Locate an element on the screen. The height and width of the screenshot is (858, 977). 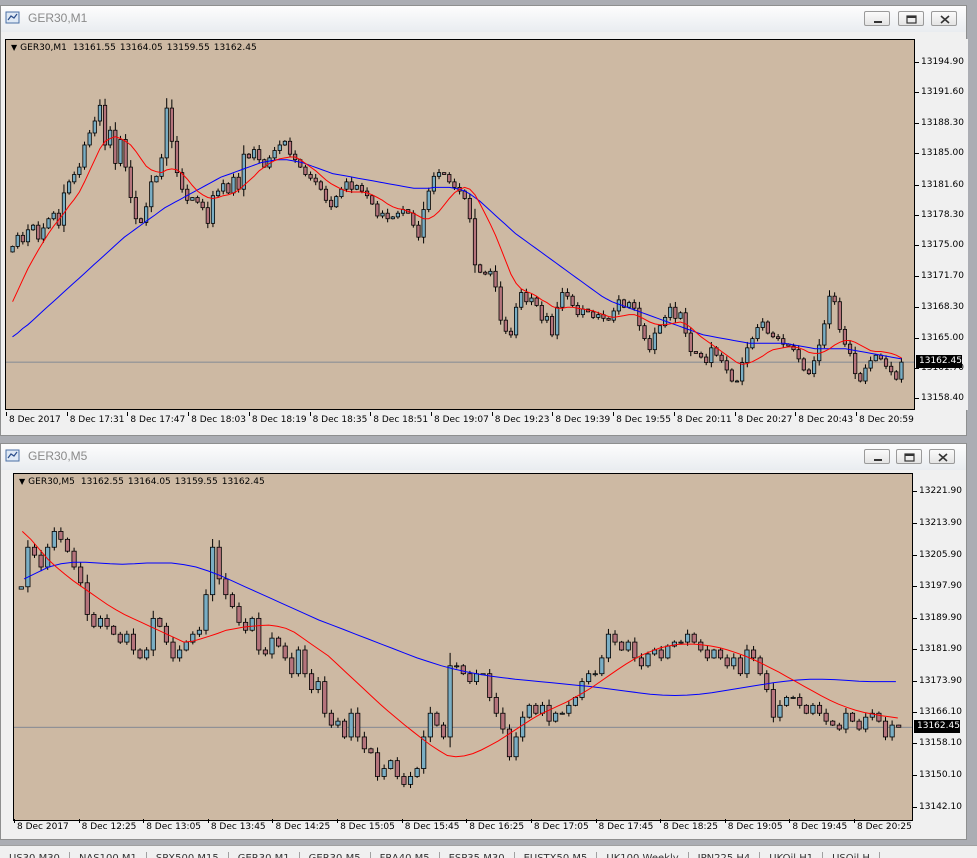
price-tick-label: 13181.60 is located at coordinates (939, 184).